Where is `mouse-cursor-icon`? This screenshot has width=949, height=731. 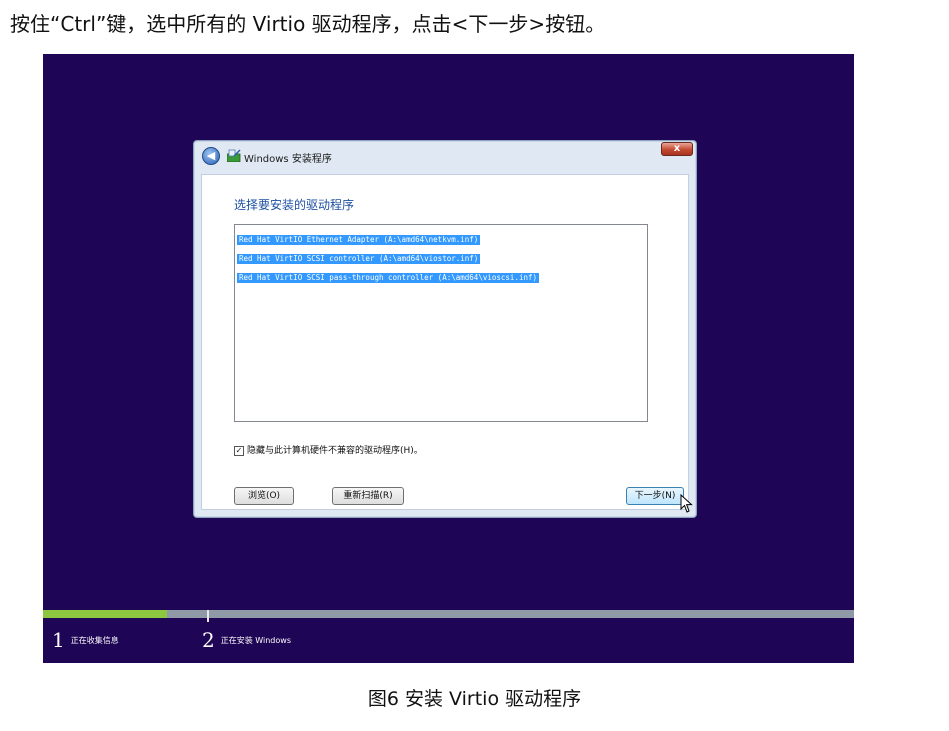
mouse-cursor-icon is located at coordinates (686, 503).